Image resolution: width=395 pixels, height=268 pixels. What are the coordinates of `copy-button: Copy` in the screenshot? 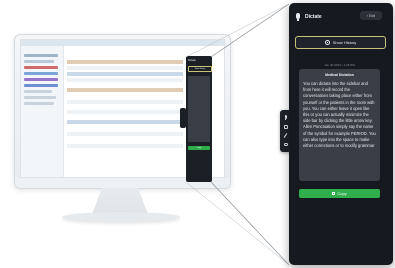 It's located at (339, 193).